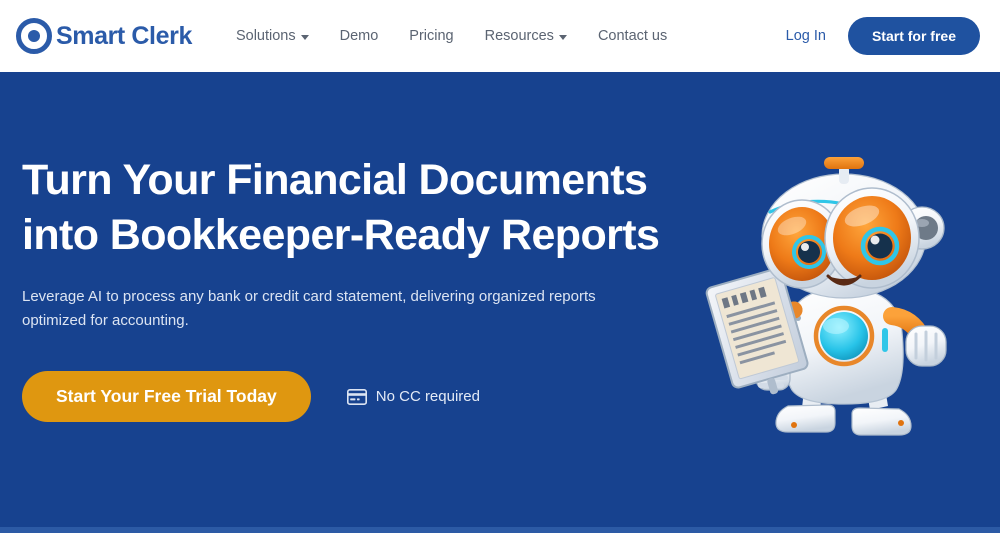  I want to click on credit-card-icon, so click(356, 396).